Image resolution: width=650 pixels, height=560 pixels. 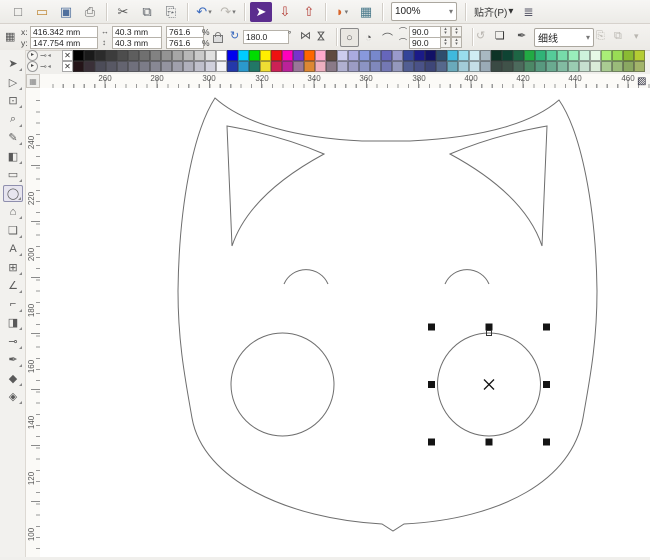 I want to click on crop-tool: ⊡, so click(x=13, y=100).